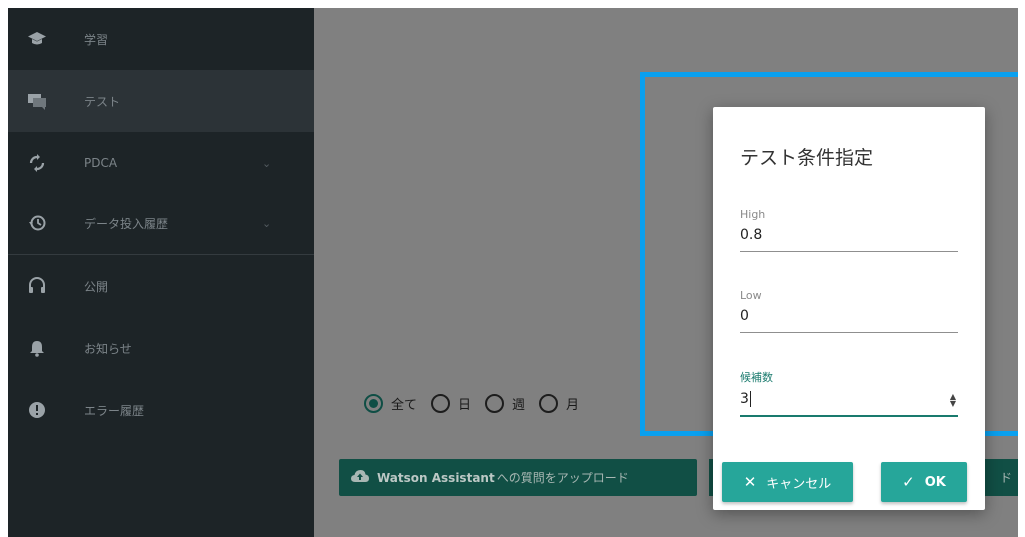  What do you see at coordinates (37, 163) in the screenshot?
I see `cycle-arrows-icon` at bounding box center [37, 163].